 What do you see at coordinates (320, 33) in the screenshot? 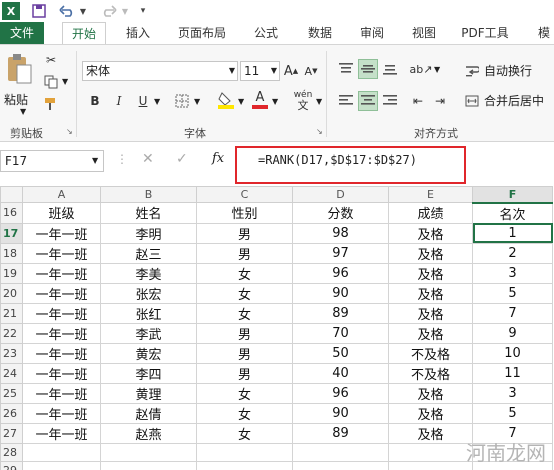
I see `tab-data: 数据` at bounding box center [320, 33].